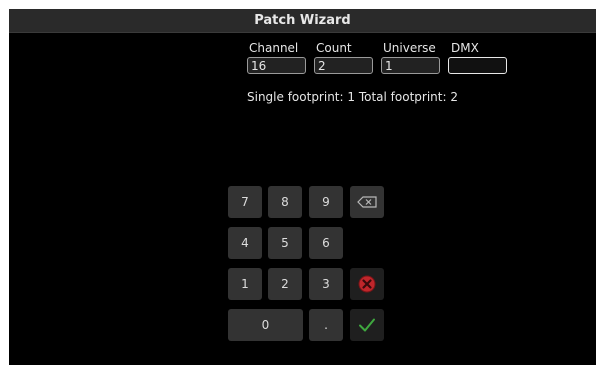 Image resolution: width=596 pixels, height=365 pixels. I want to click on backspace-button, so click(367, 202).